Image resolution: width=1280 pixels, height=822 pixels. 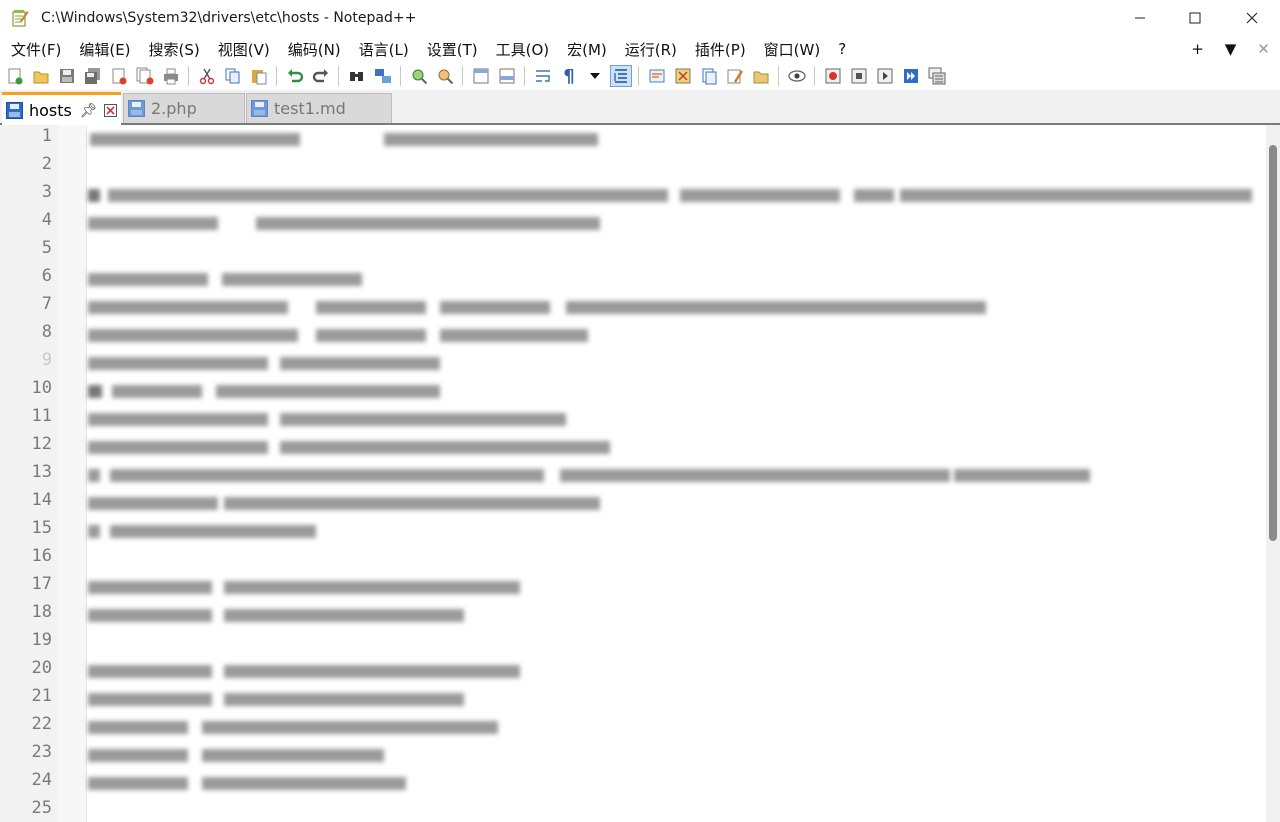 What do you see at coordinates (93, 76) in the screenshot?
I see `save-all-icon` at bounding box center [93, 76].